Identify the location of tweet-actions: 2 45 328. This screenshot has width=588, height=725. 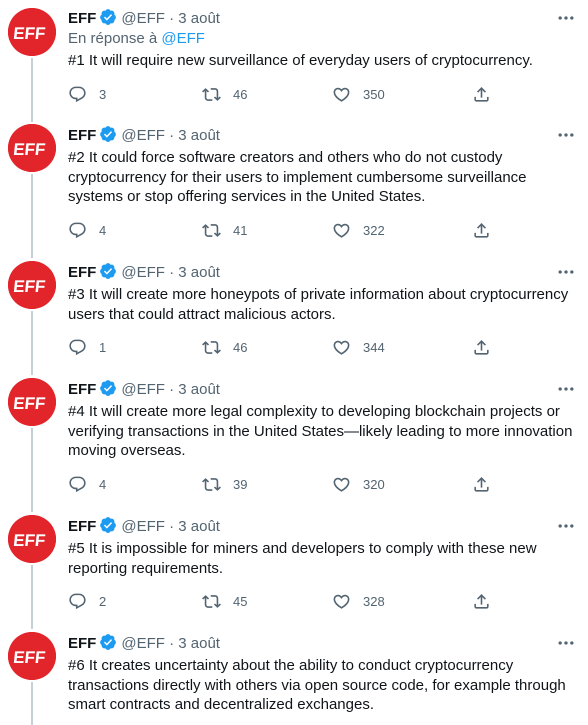
(283, 601).